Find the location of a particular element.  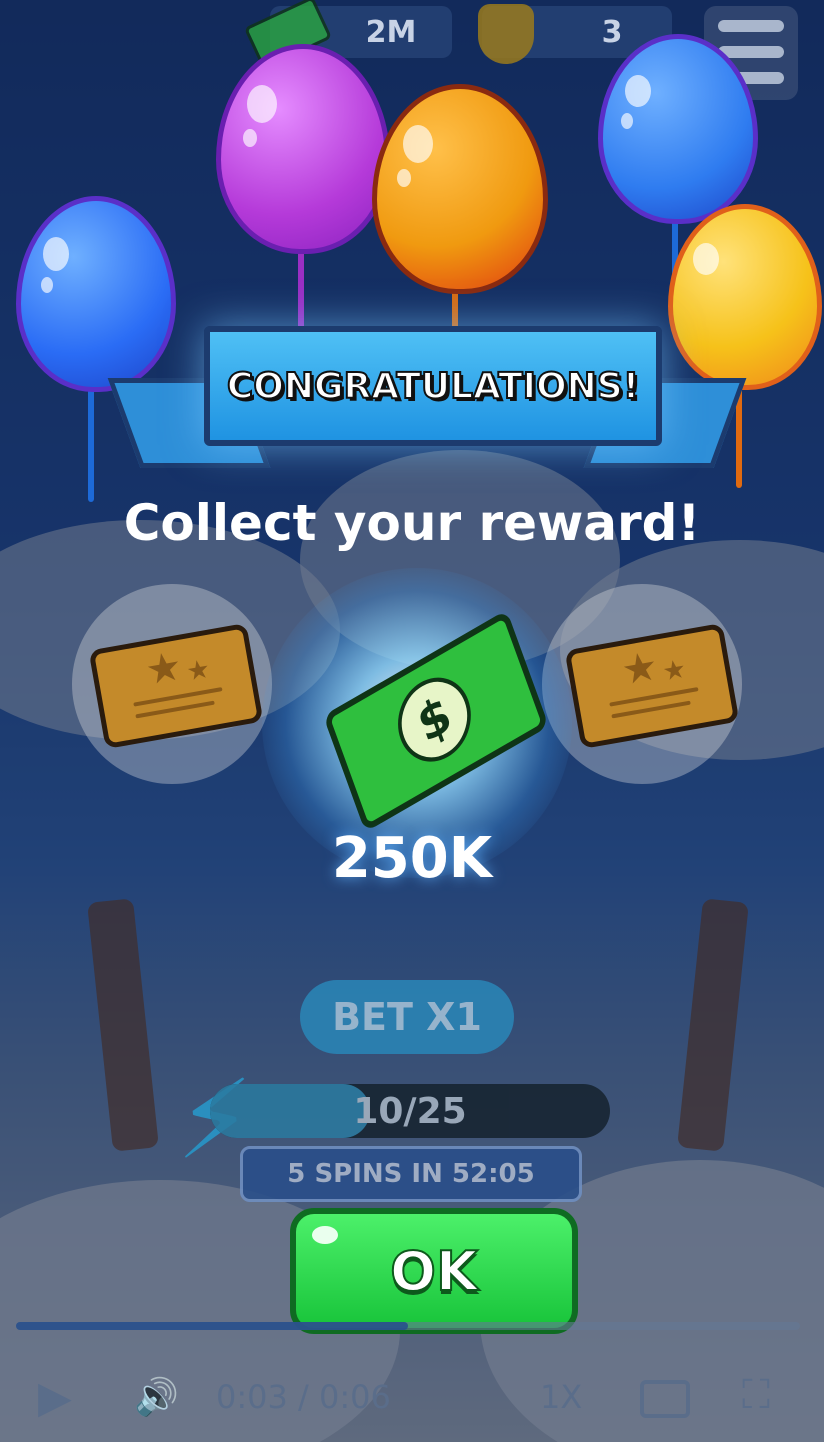

video-time: 0:03 / 0:06 is located at coordinates (303, 1397).